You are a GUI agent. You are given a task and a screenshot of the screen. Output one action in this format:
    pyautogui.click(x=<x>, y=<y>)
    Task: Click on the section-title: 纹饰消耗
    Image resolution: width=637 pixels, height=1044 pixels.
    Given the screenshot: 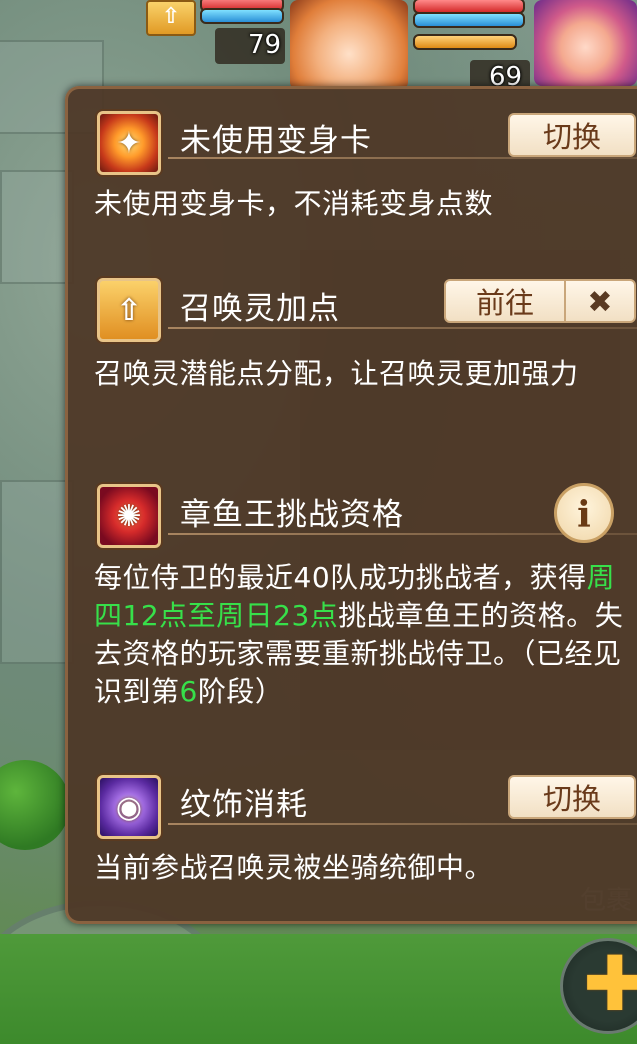 What is the action you would take?
    pyautogui.click(x=244, y=805)
    